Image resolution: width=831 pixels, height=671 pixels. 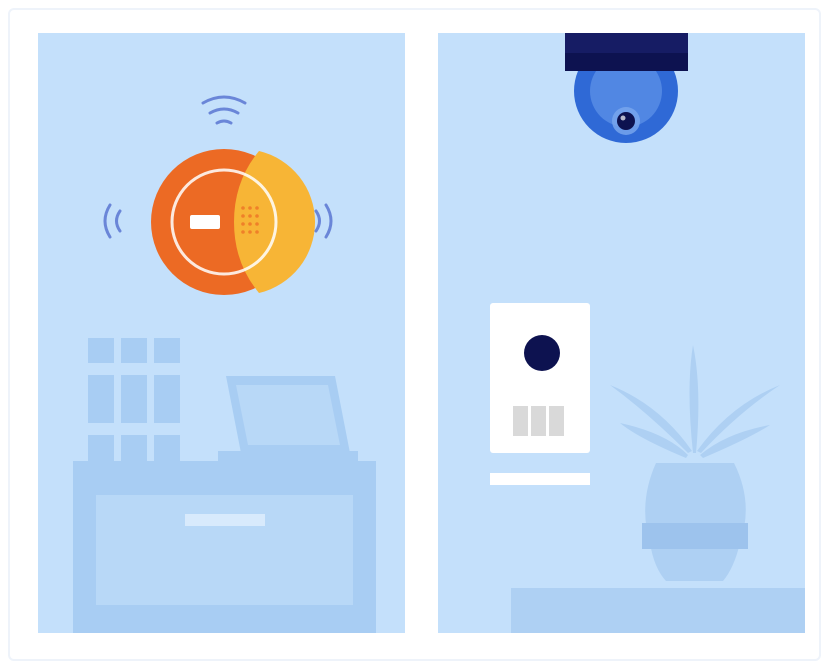 I want to click on potted-plant-icon, so click(x=695, y=463).